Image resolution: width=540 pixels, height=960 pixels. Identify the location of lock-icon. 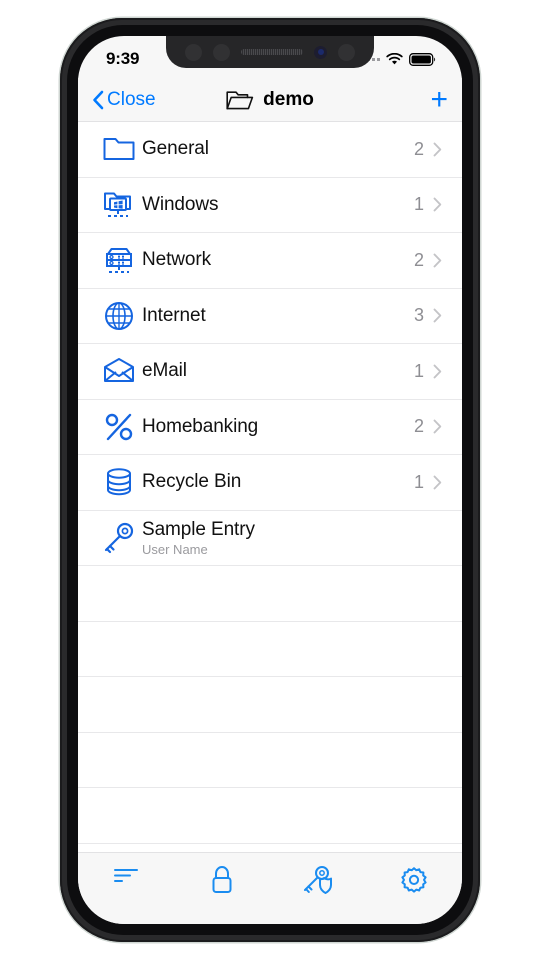
(222, 880).